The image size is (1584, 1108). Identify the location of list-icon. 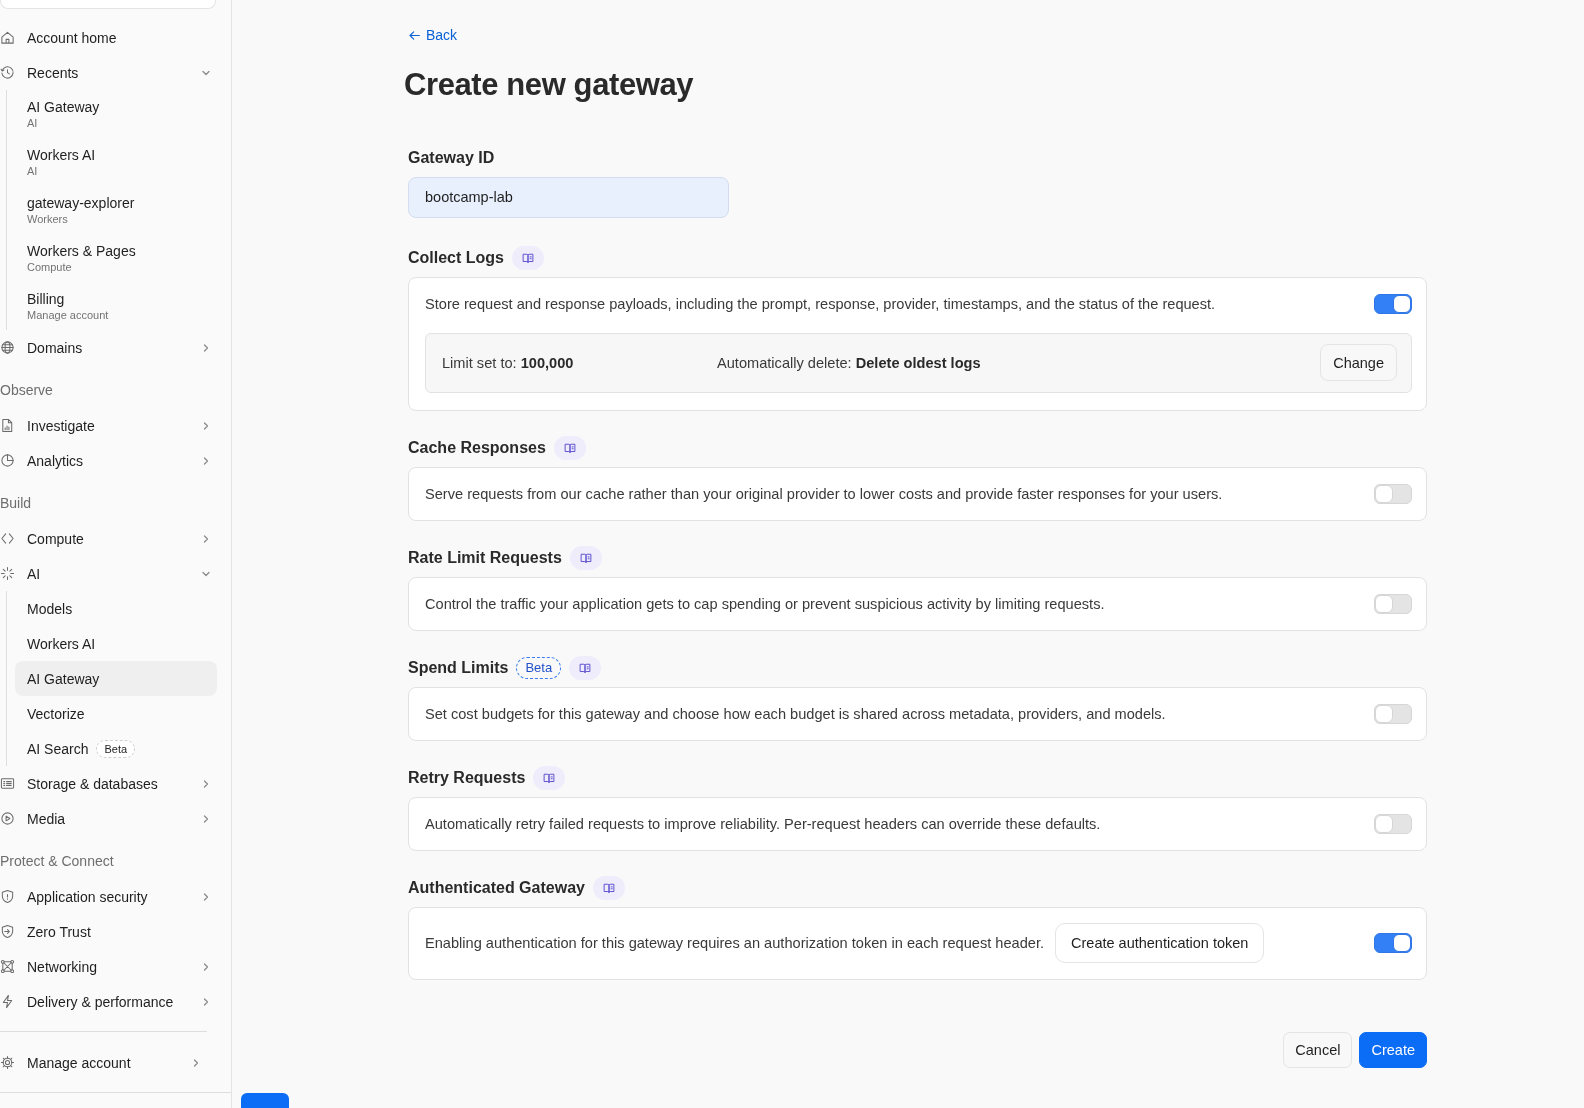
(7, 783).